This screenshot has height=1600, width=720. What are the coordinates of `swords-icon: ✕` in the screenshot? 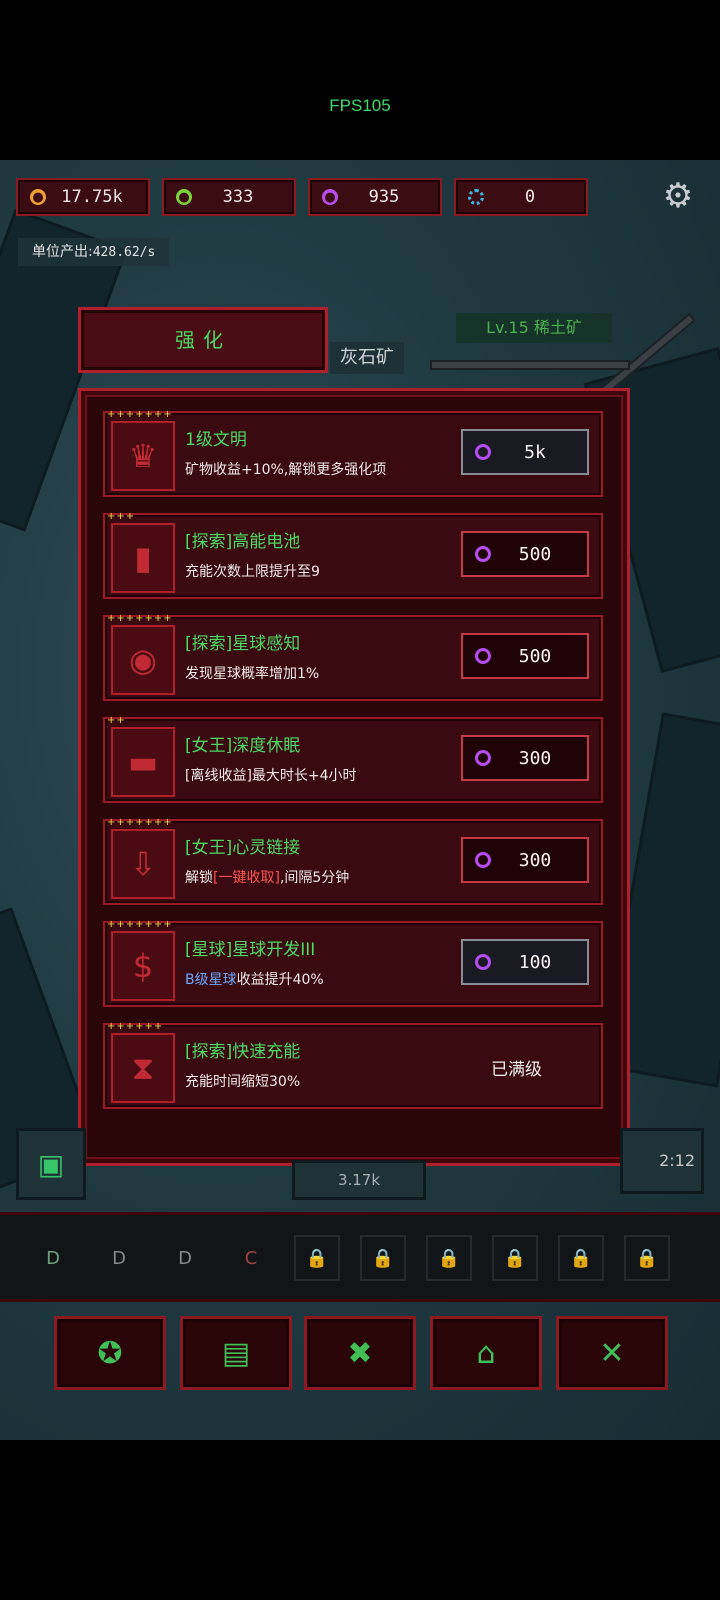 It's located at (612, 1353).